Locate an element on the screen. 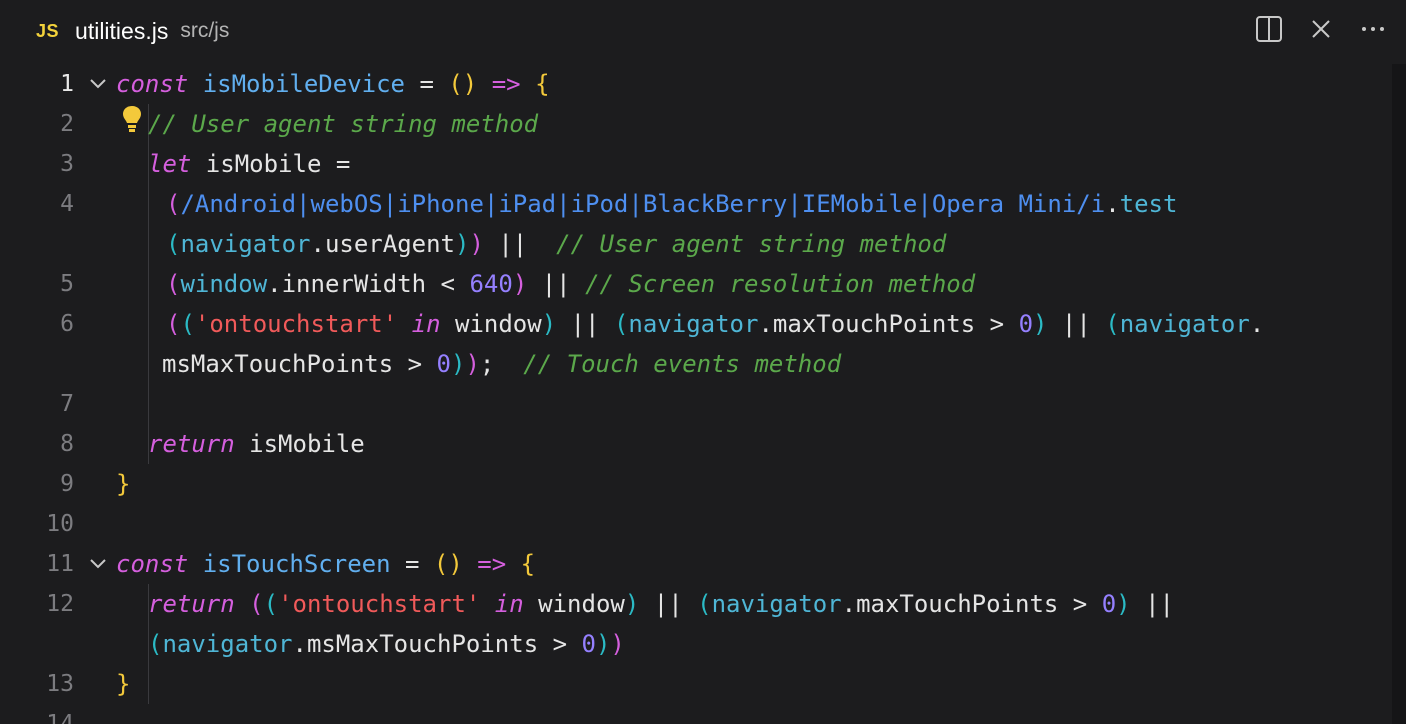 Image resolution: width=1406 pixels, height=724 pixels. line-number: 12 is located at coordinates (60, 604).